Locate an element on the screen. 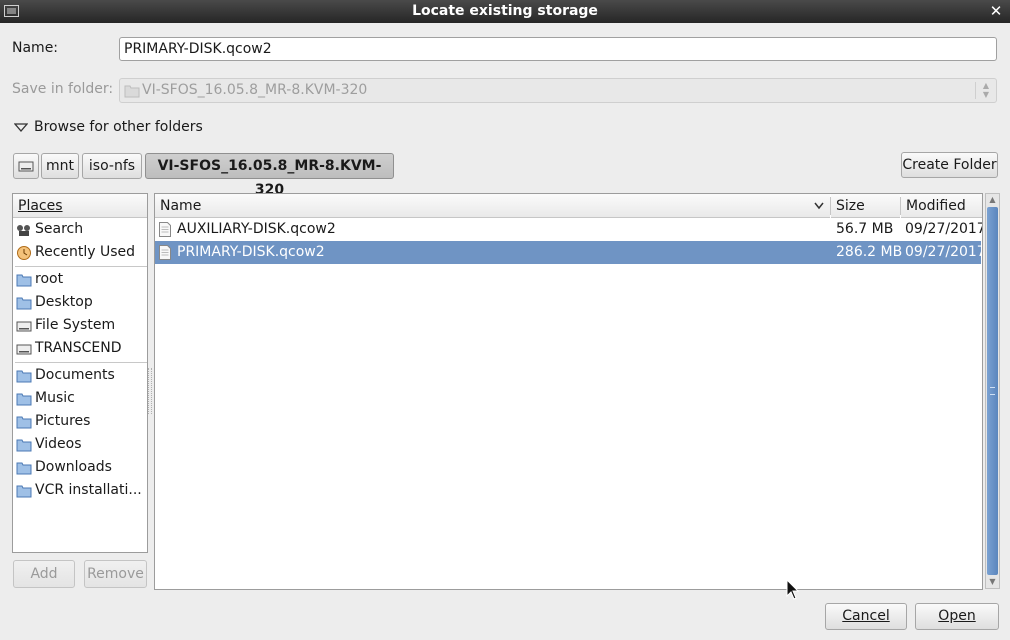 The width and height of the screenshot is (1010, 640). column-header-modified: Modified is located at coordinates (941, 206).